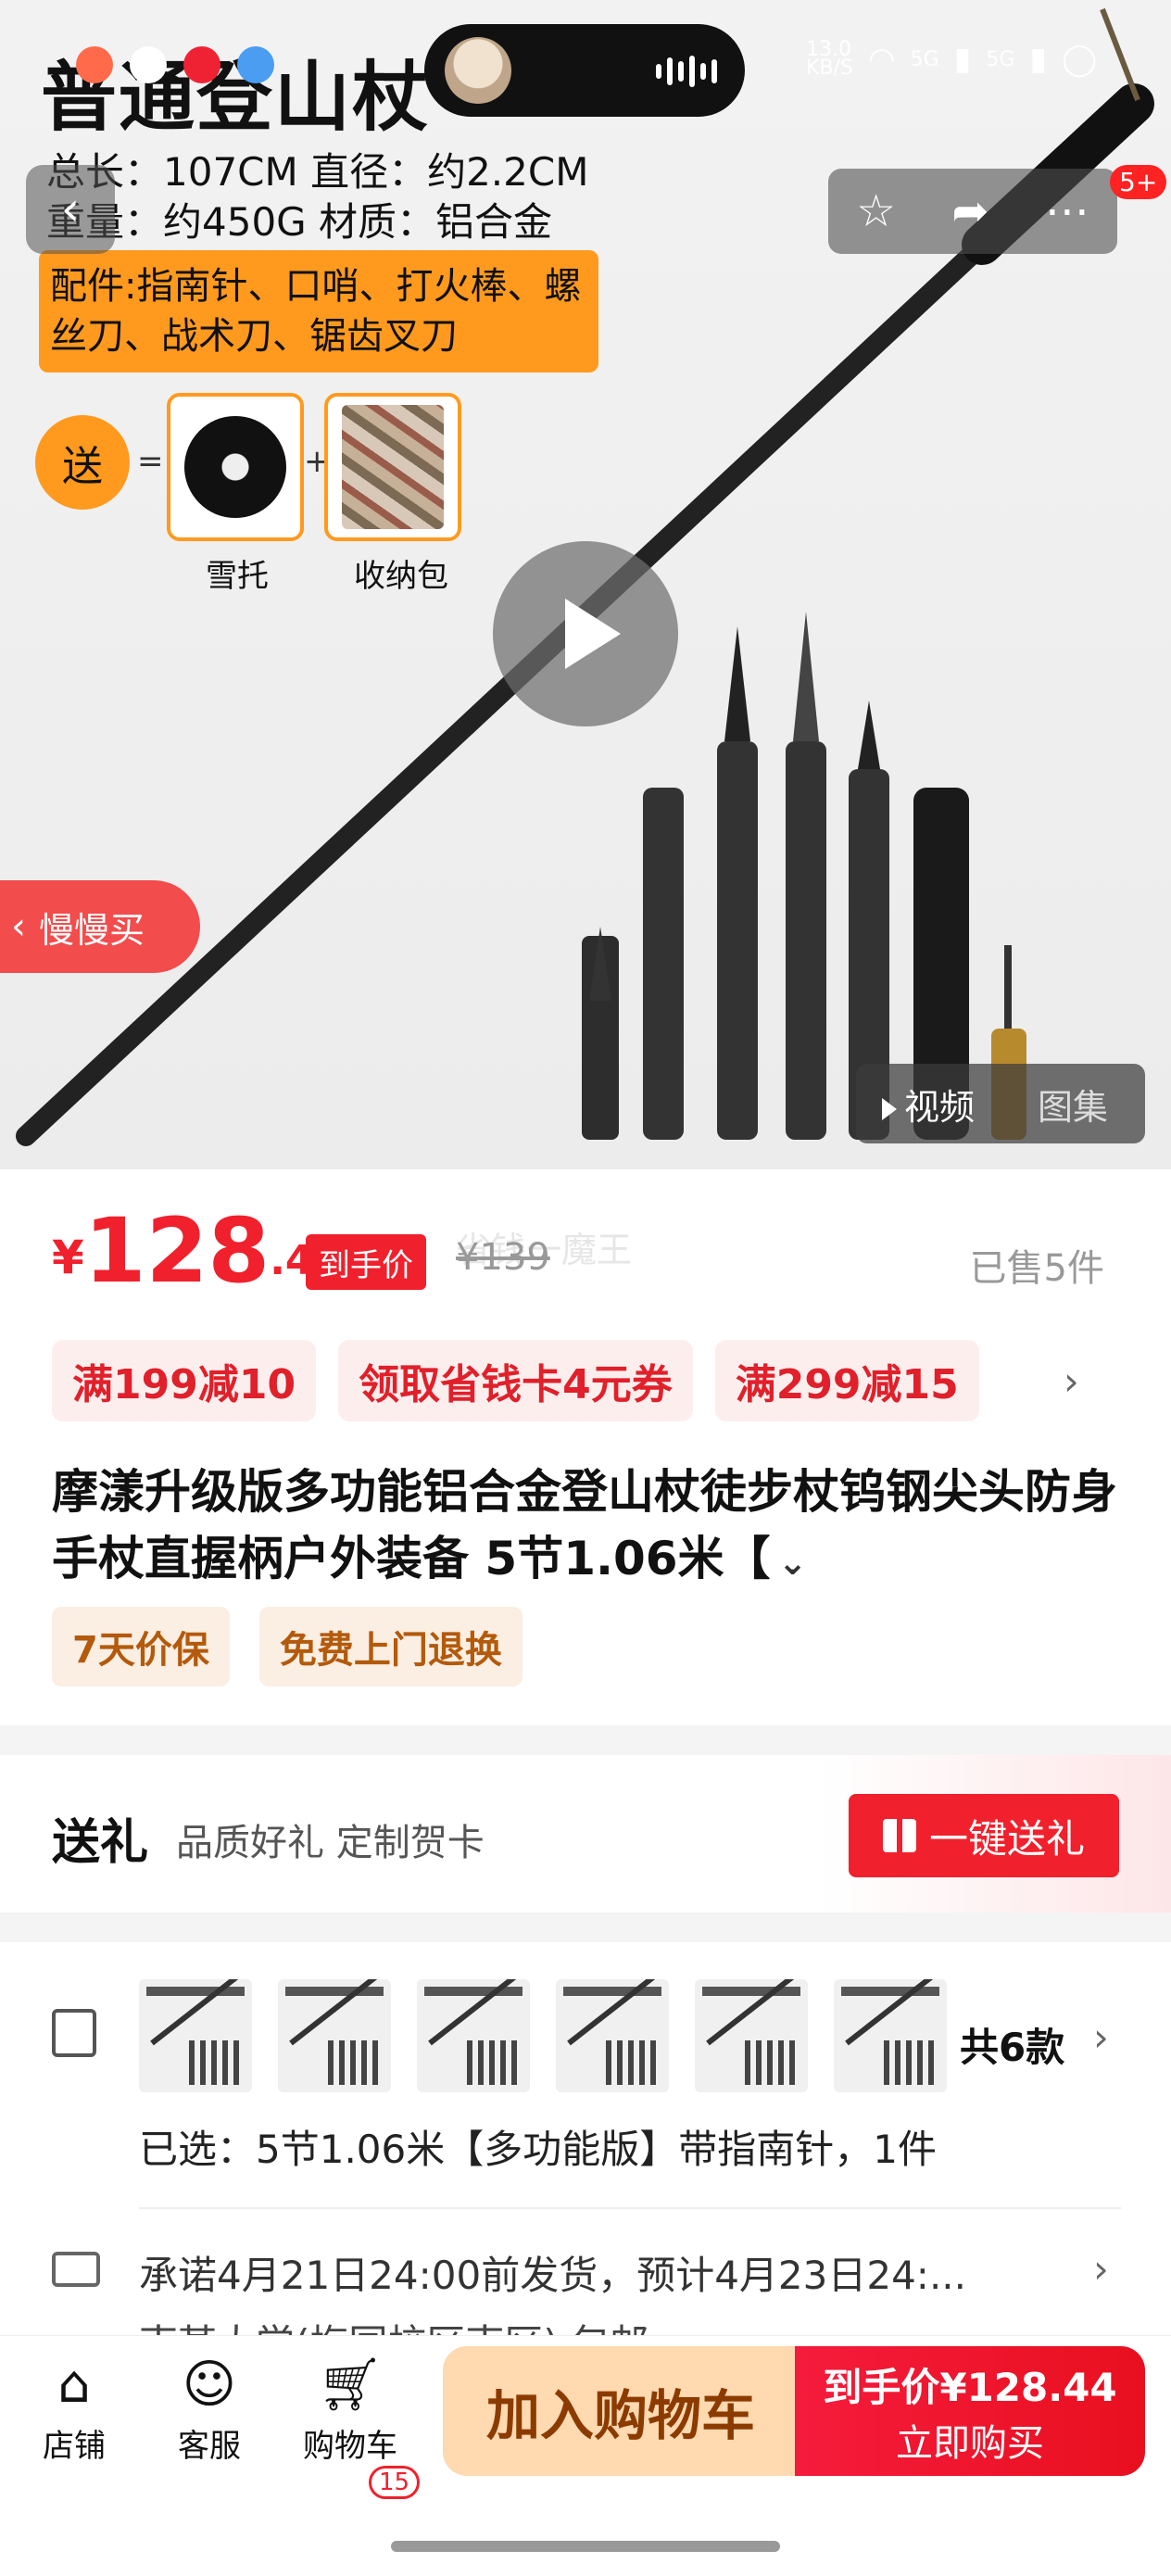  What do you see at coordinates (92, 930) in the screenshot?
I see `slow-buy-label: 慢慢买` at bounding box center [92, 930].